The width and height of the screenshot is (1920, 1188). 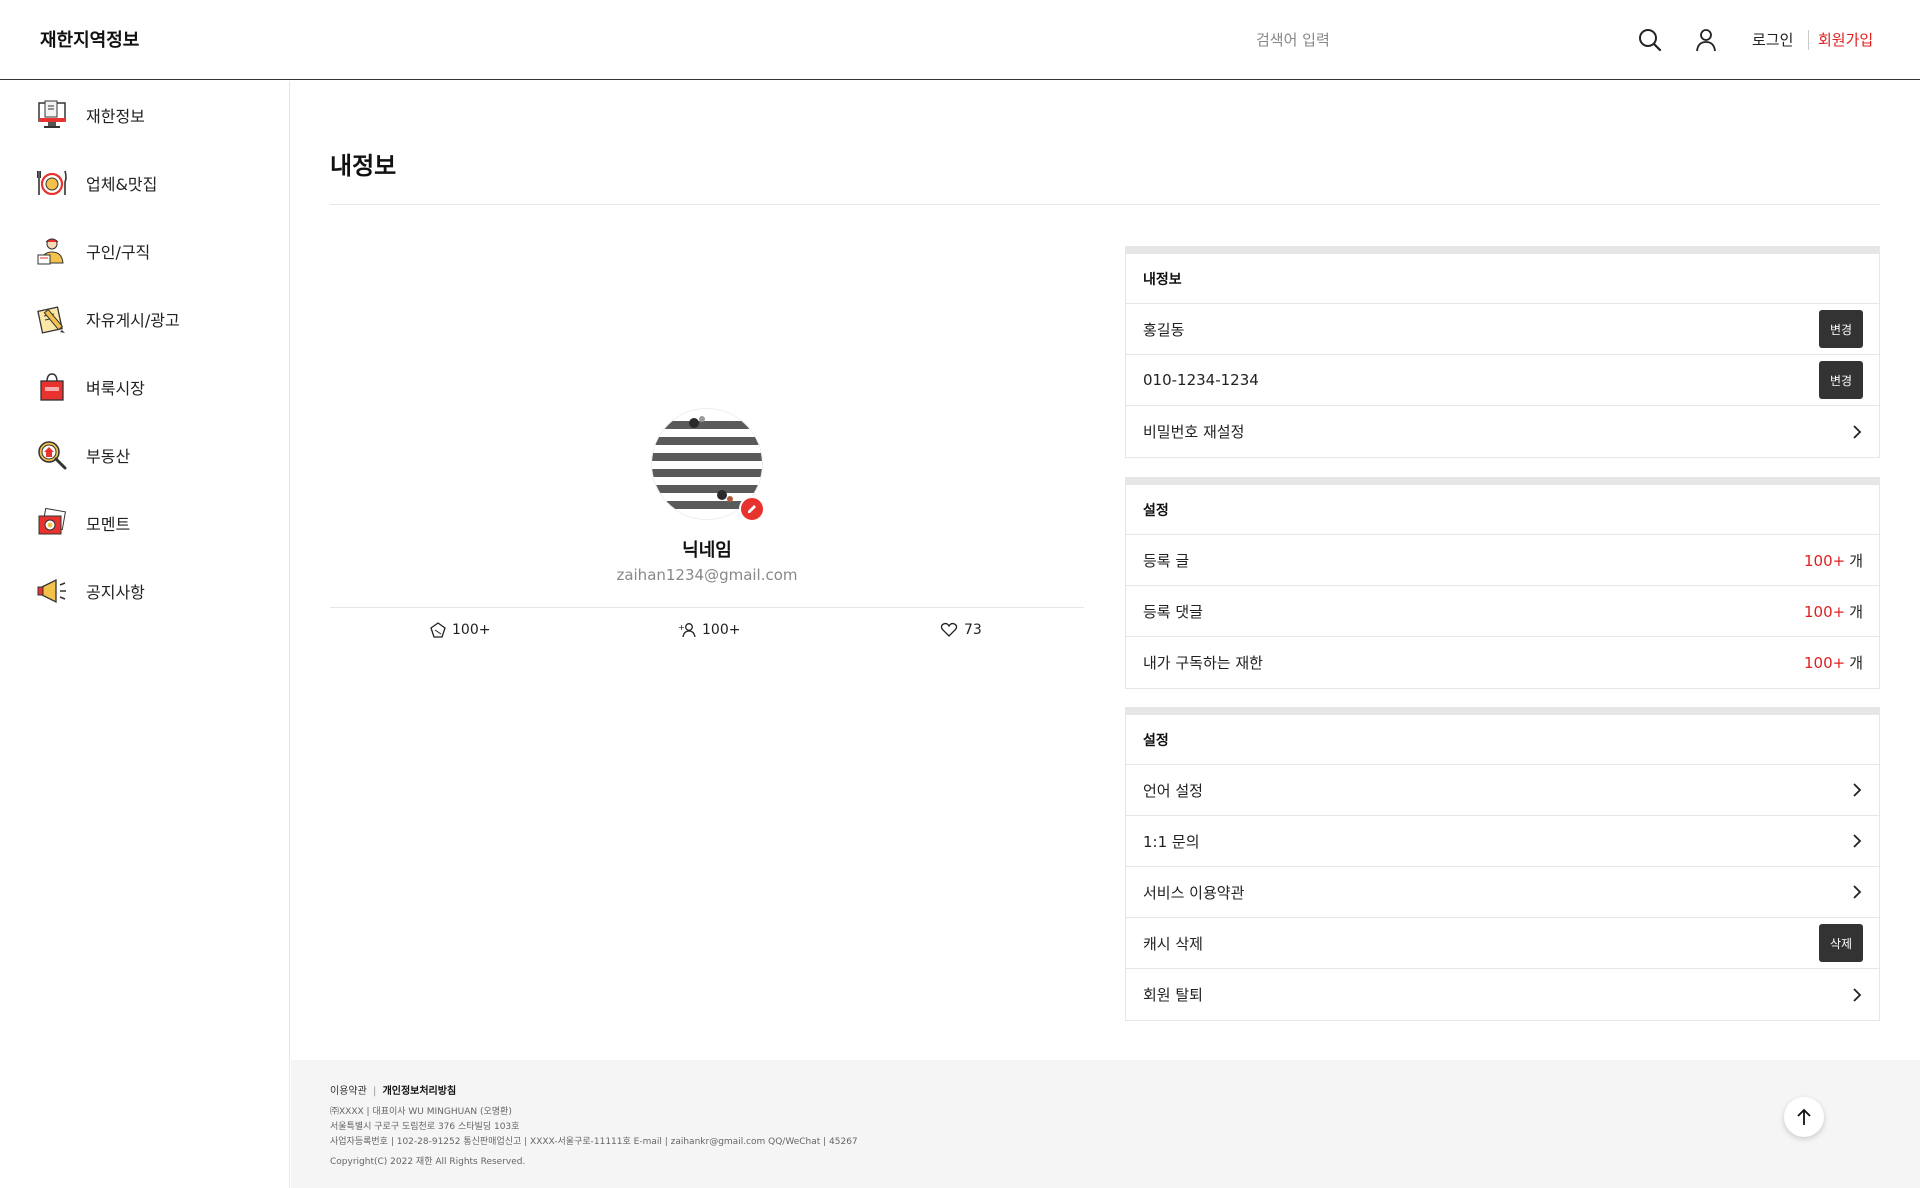 What do you see at coordinates (1502, 560) in the screenshot?
I see `posts-row: 등록 글 100+ 개` at bounding box center [1502, 560].